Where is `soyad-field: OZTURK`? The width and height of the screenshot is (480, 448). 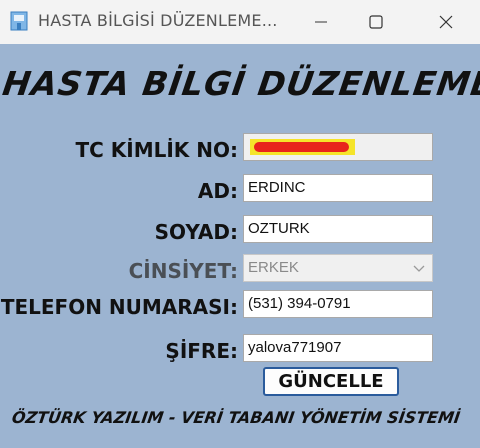
soyad-field: OZTURK is located at coordinates (338, 229).